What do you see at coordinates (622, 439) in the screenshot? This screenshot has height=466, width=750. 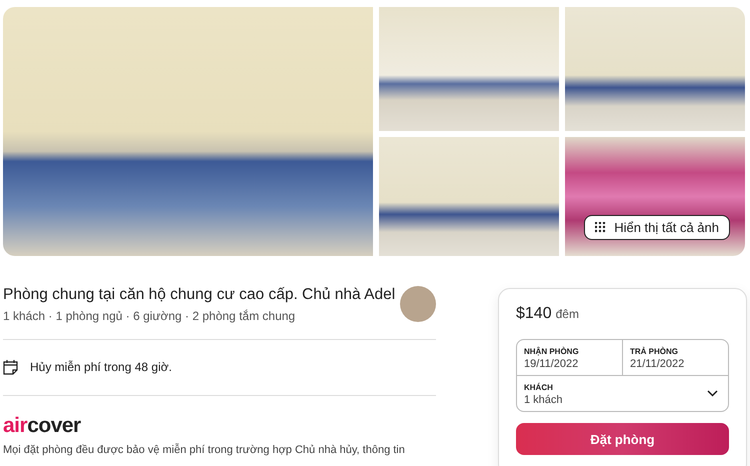 I see `reserve-button: Đặt phòng` at bounding box center [622, 439].